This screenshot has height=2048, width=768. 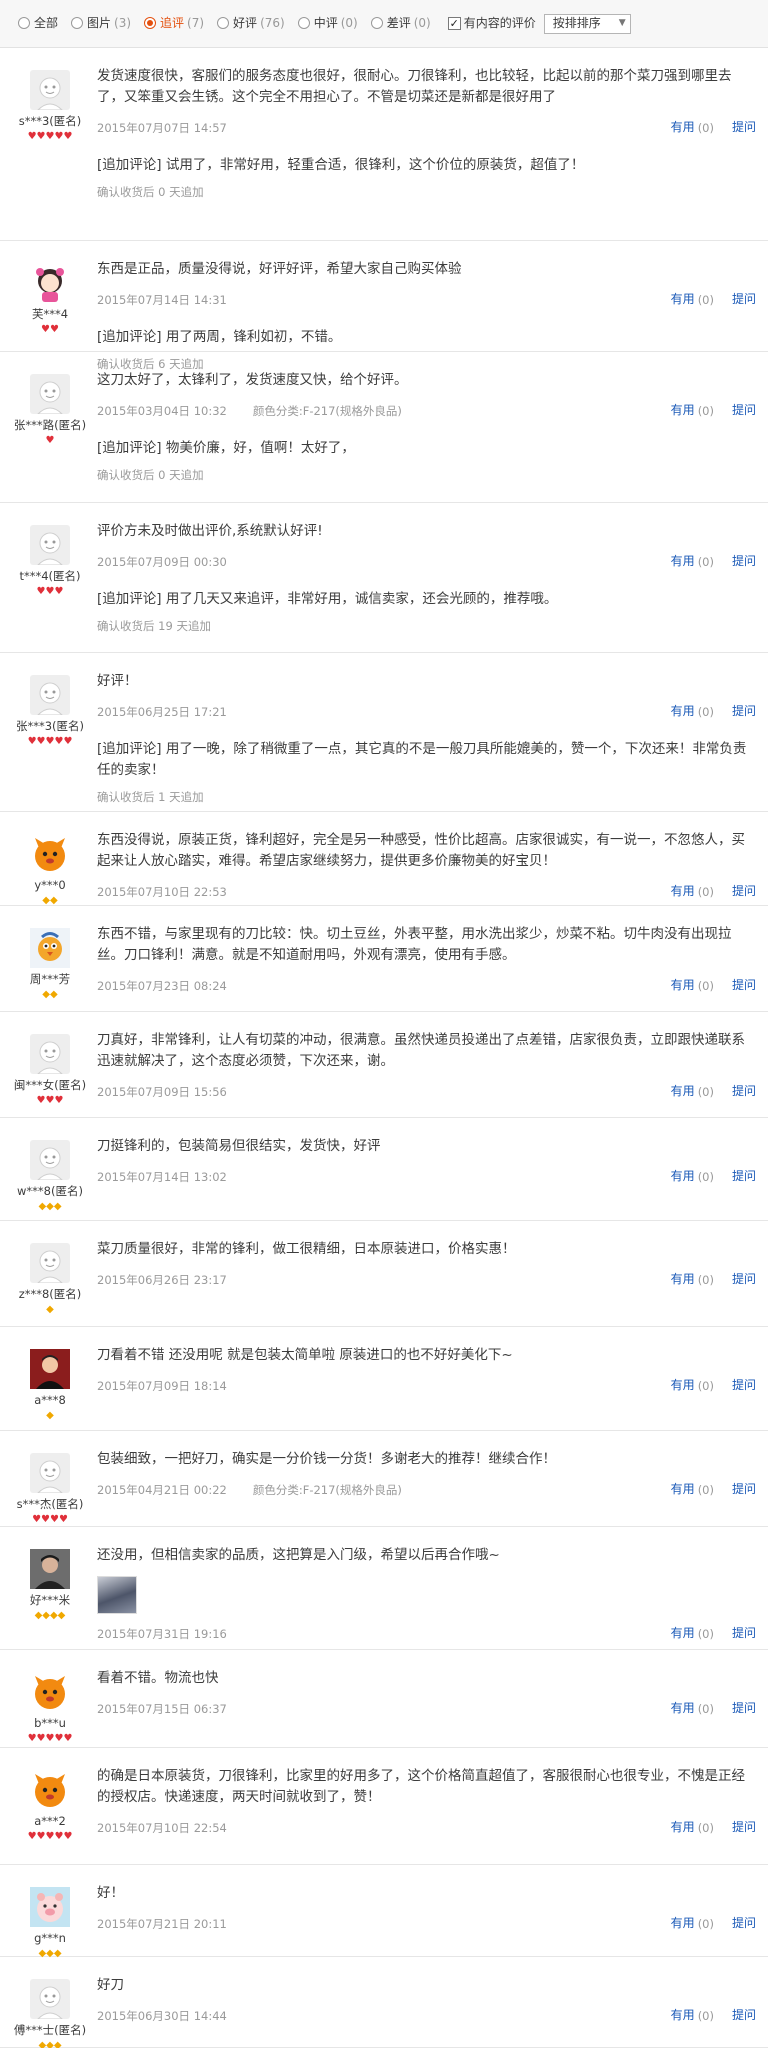 I want to click on review-photo-thumbnail, so click(x=117, y=1595).